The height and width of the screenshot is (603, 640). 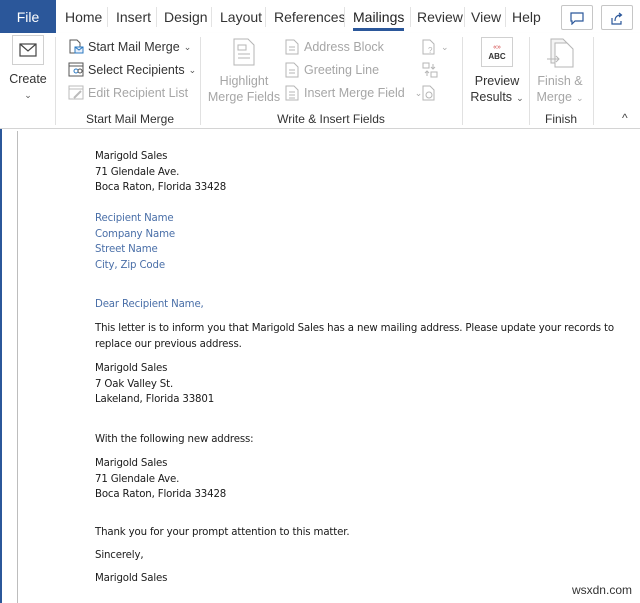 What do you see at coordinates (133, 16) in the screenshot?
I see `tab-insert: Insert` at bounding box center [133, 16].